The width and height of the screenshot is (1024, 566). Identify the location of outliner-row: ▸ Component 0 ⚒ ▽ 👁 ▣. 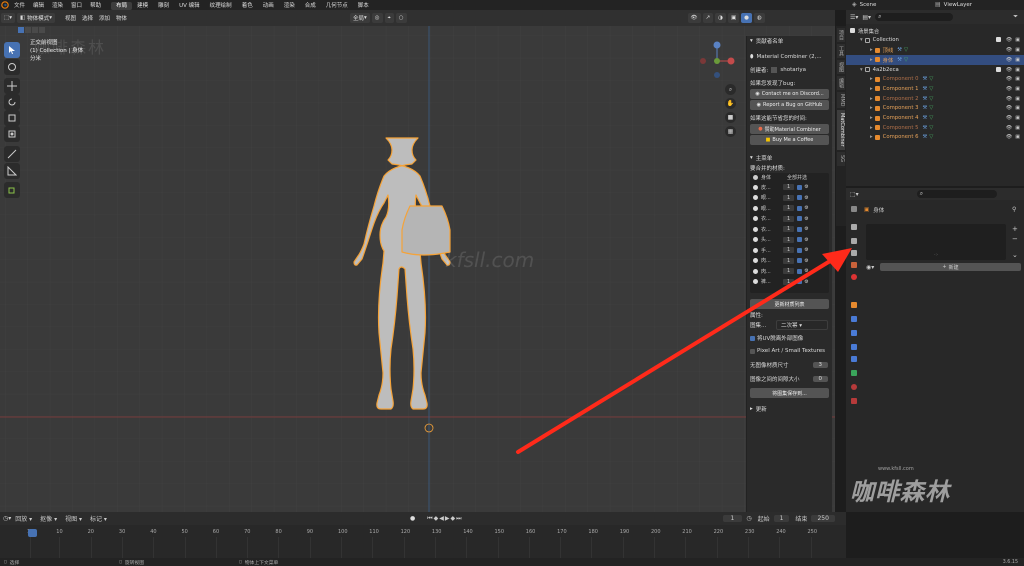
(935, 80).